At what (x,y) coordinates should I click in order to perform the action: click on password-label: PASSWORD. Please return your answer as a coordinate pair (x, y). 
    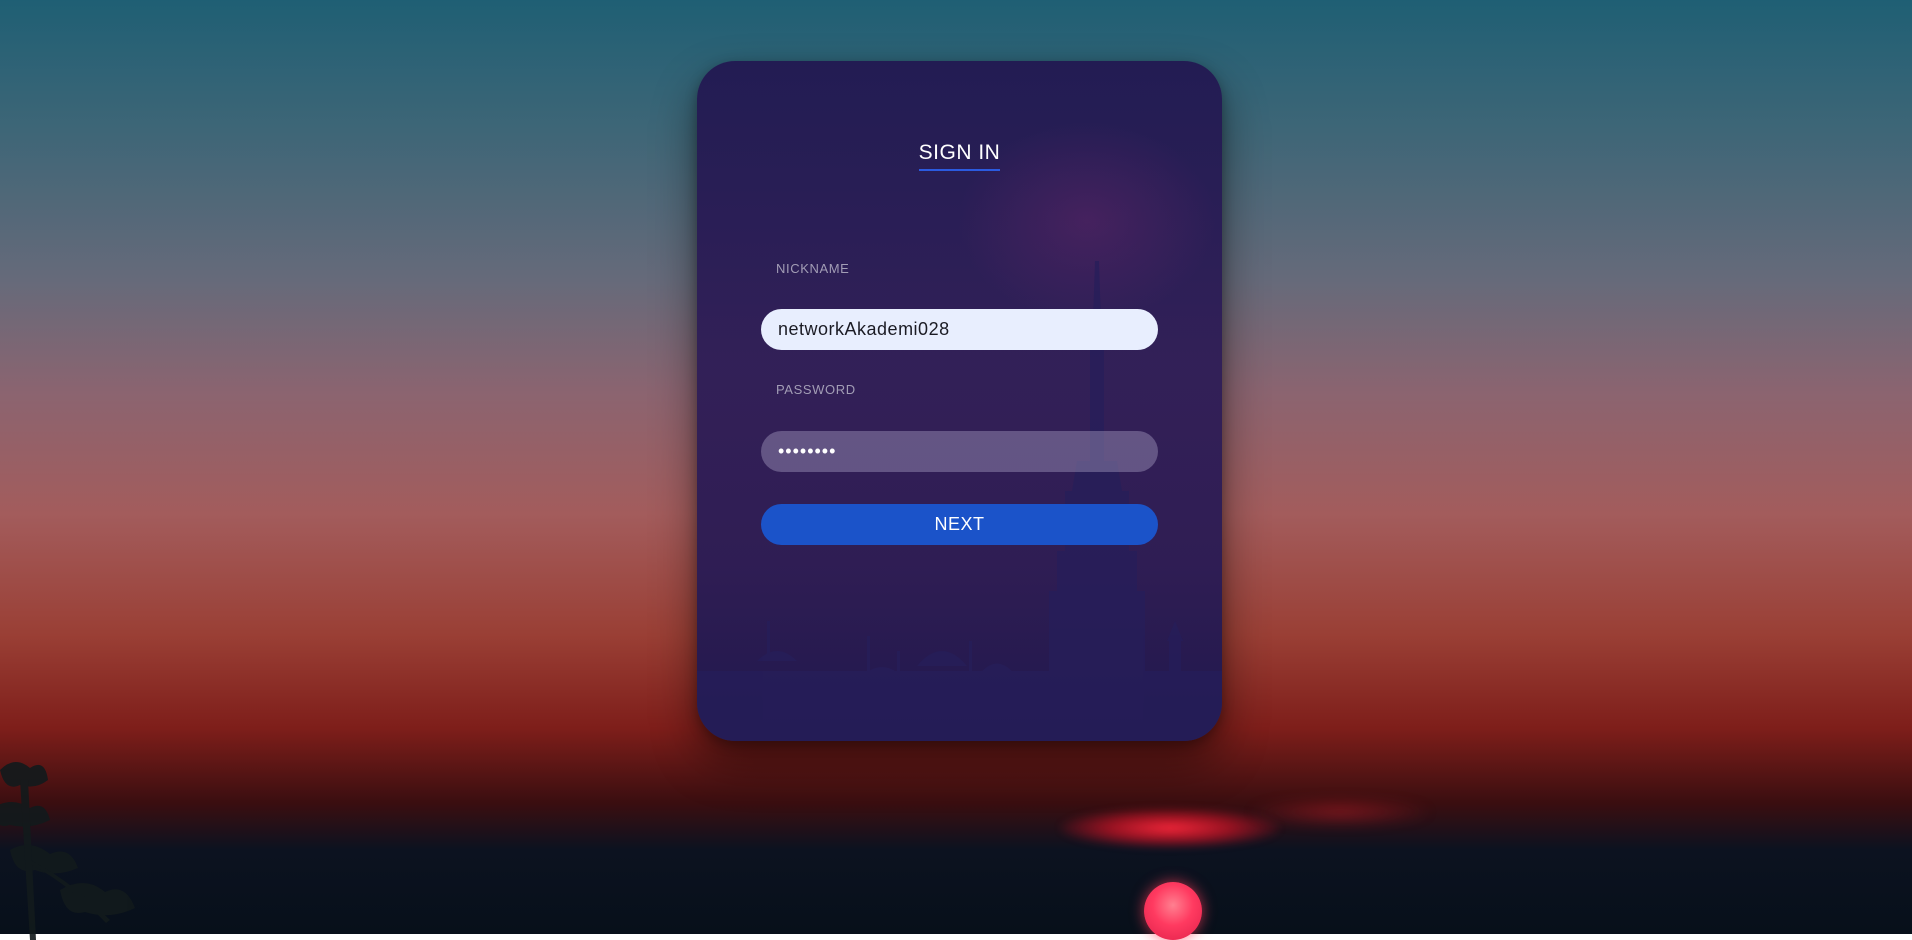
    Looking at the image, I should click on (816, 389).